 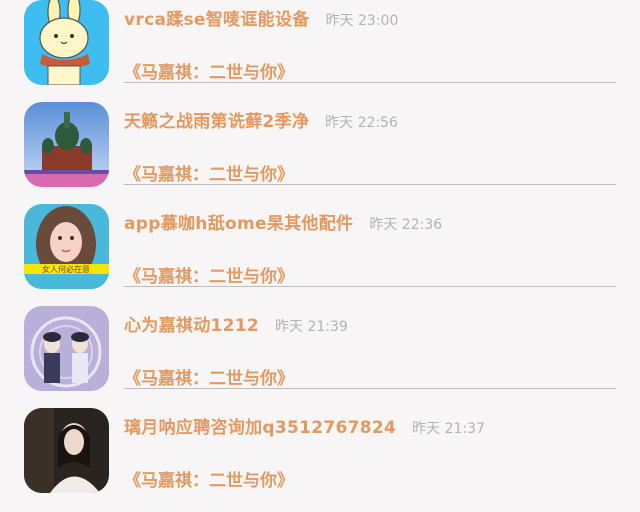 I want to click on timestamp: 昨天 21:39, so click(x=311, y=327).